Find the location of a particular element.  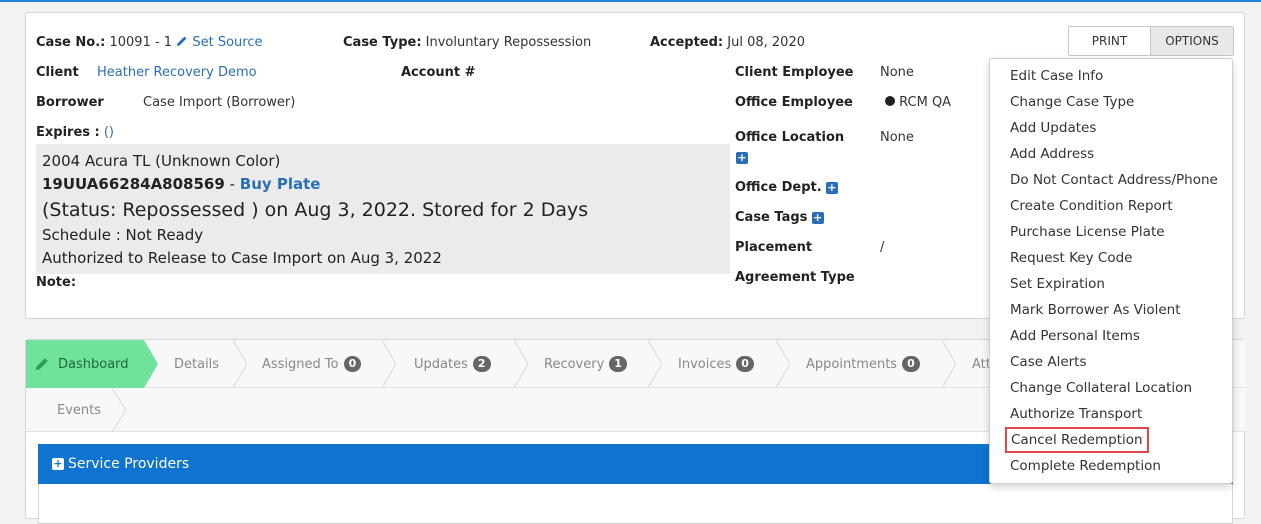

print-button: PRINT is located at coordinates (1109, 41).